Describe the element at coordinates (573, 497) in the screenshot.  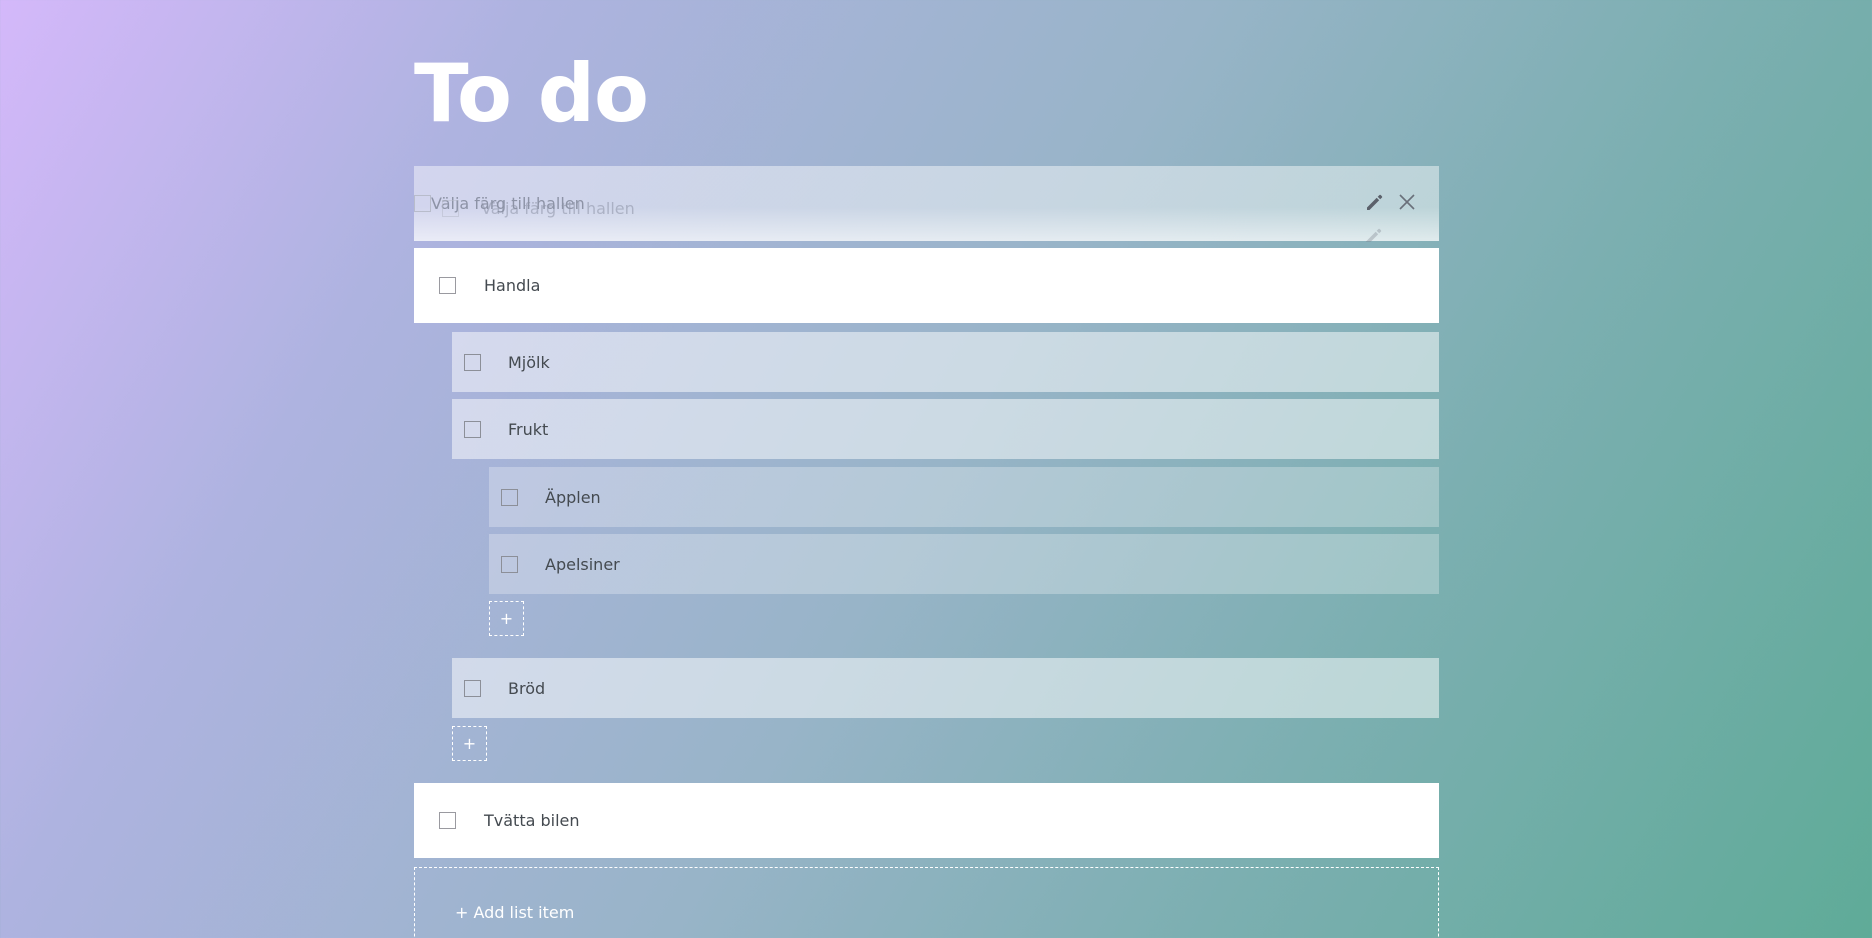
I see `item-label: Äpplen` at that location.